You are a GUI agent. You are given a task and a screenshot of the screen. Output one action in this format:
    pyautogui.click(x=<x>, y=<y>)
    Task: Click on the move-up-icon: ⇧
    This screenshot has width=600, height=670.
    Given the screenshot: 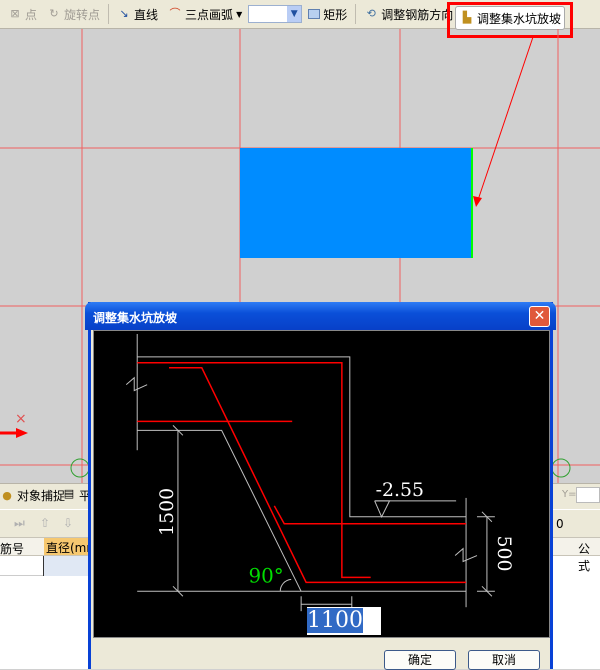 What is the action you would take?
    pyautogui.click(x=45, y=523)
    